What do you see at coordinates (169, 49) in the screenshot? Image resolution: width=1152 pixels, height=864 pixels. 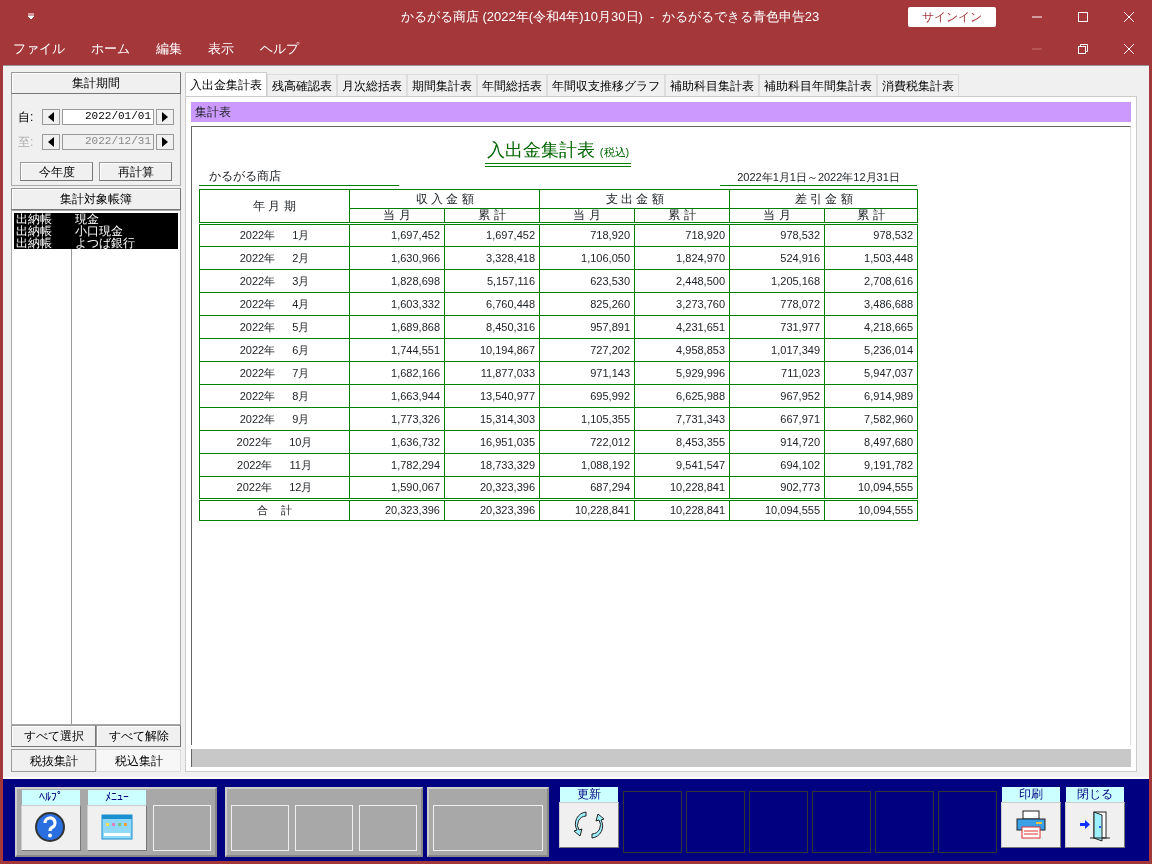 I see `menu-item: 編集` at bounding box center [169, 49].